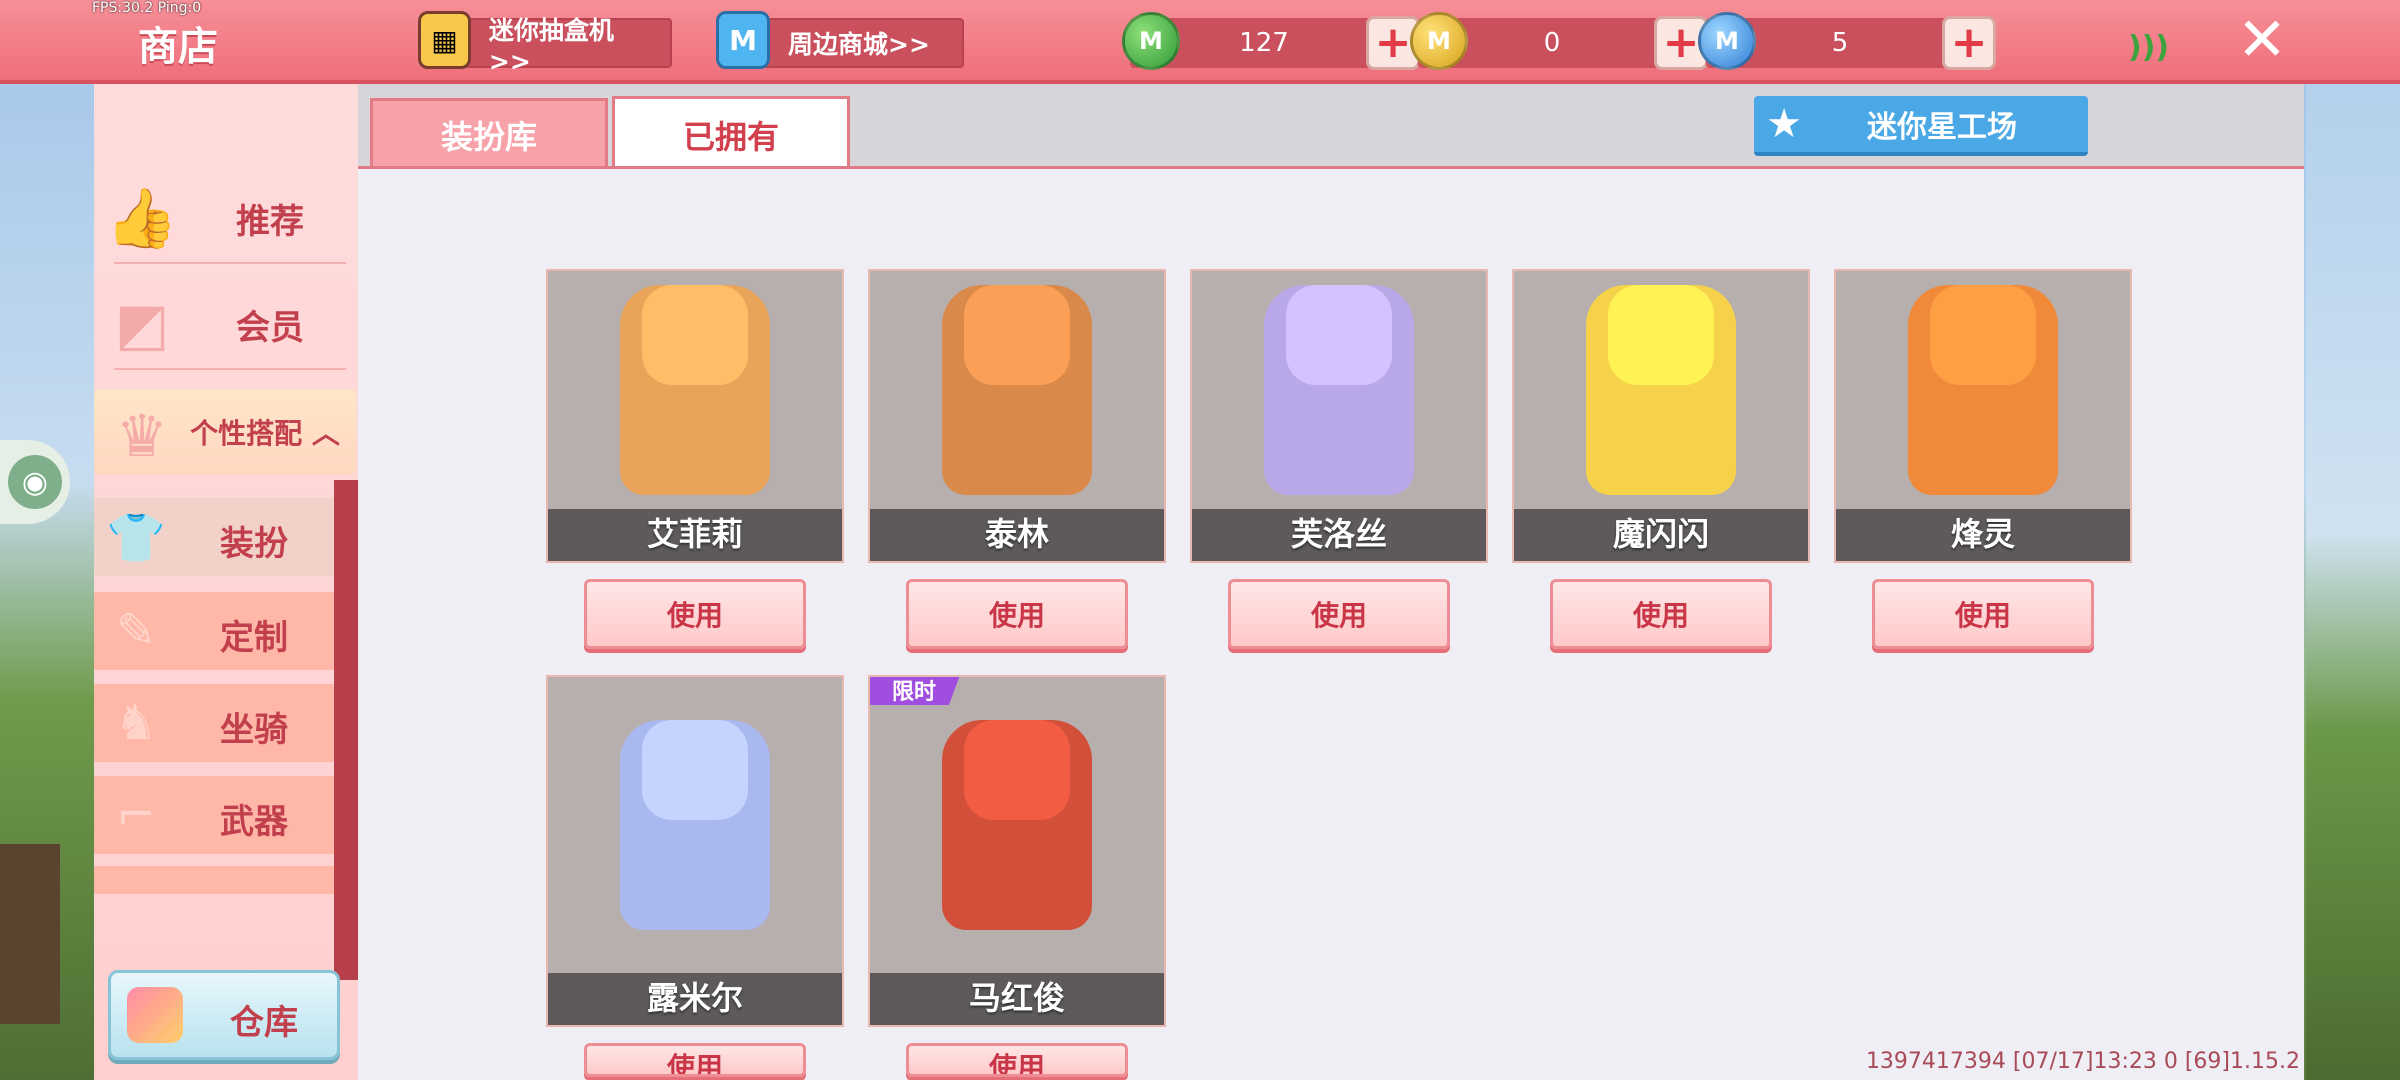 This screenshot has width=2400, height=1080. I want to click on assistant-icon: ◉, so click(35, 482).